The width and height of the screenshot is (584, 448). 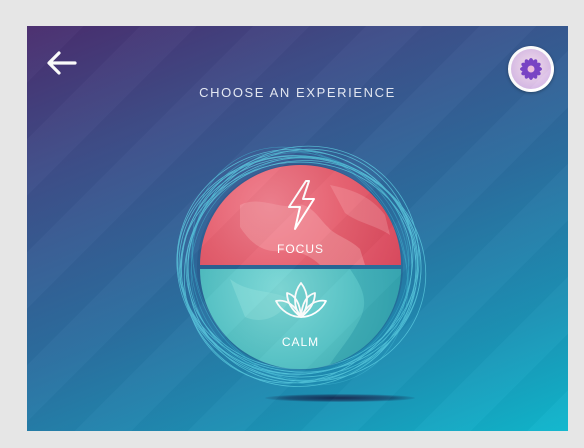 I want to click on arrow-left-icon, so click(x=62, y=63).